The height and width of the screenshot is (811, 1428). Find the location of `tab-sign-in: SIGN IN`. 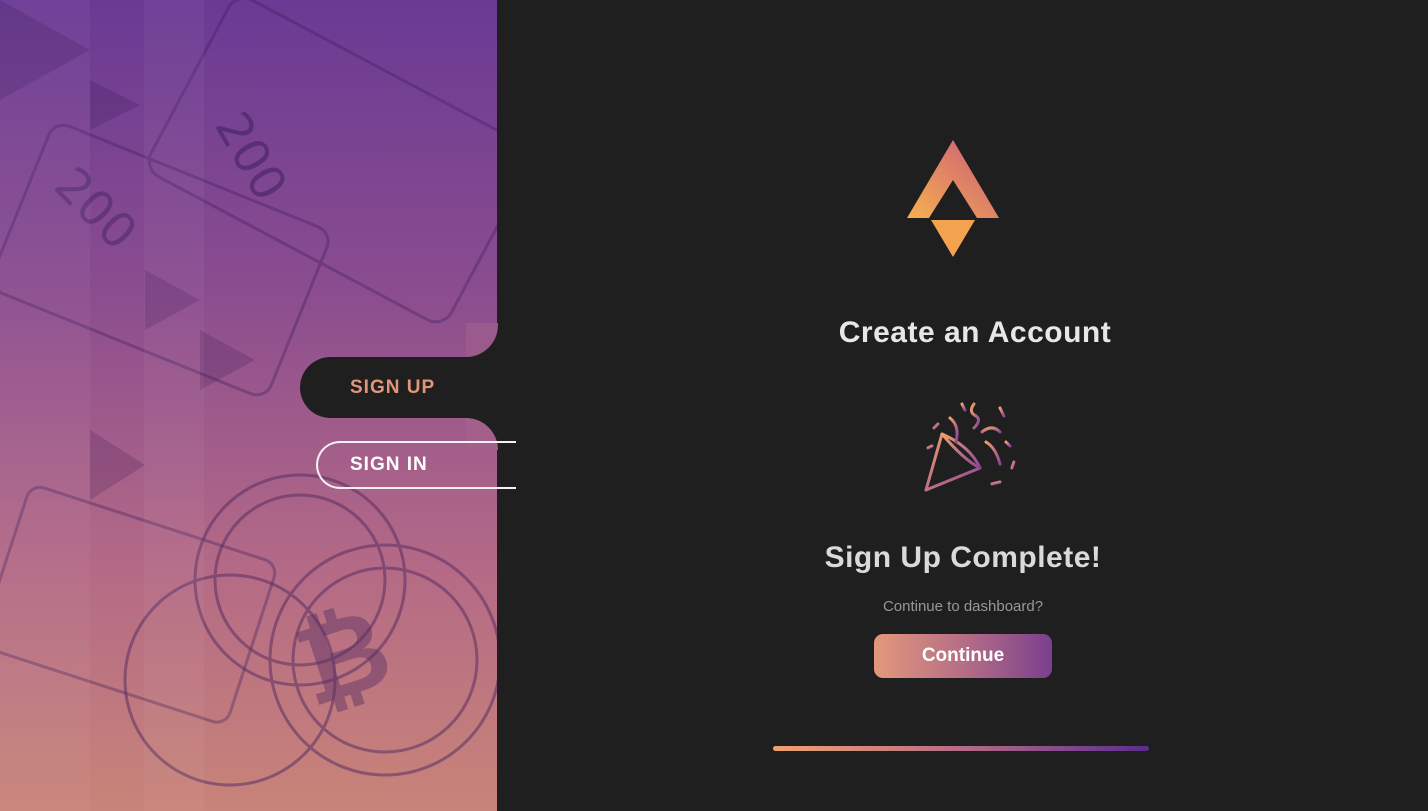

tab-sign-in: SIGN IN is located at coordinates (416, 465).